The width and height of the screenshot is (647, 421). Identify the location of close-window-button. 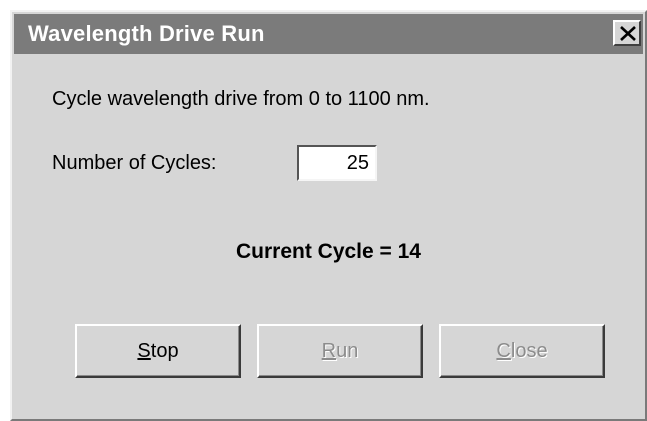
(627, 33).